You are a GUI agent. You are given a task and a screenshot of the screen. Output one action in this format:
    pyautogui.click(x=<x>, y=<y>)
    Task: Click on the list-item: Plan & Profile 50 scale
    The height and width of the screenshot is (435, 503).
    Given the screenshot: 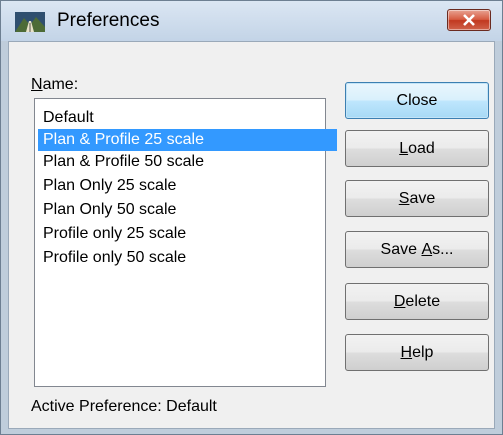 What is the action you would take?
    pyautogui.click(x=187, y=162)
    